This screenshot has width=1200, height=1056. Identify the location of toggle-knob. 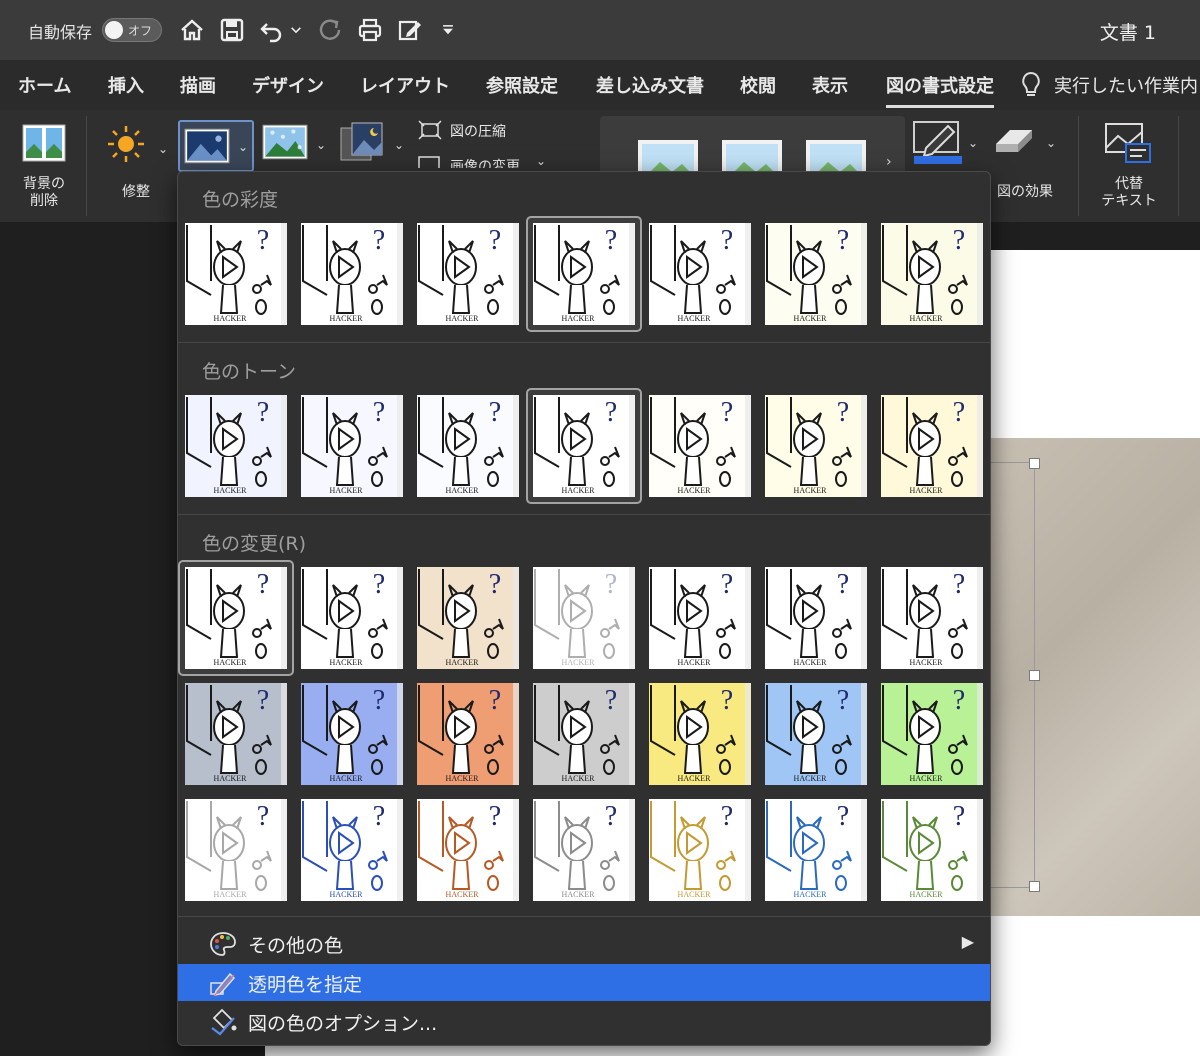
(114, 30).